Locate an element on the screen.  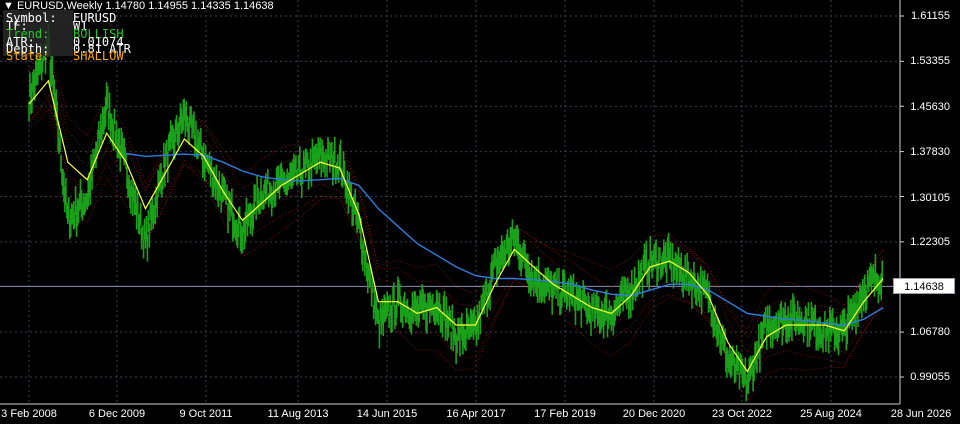
price-tick-label: 1.45630 is located at coordinates (930, 107).